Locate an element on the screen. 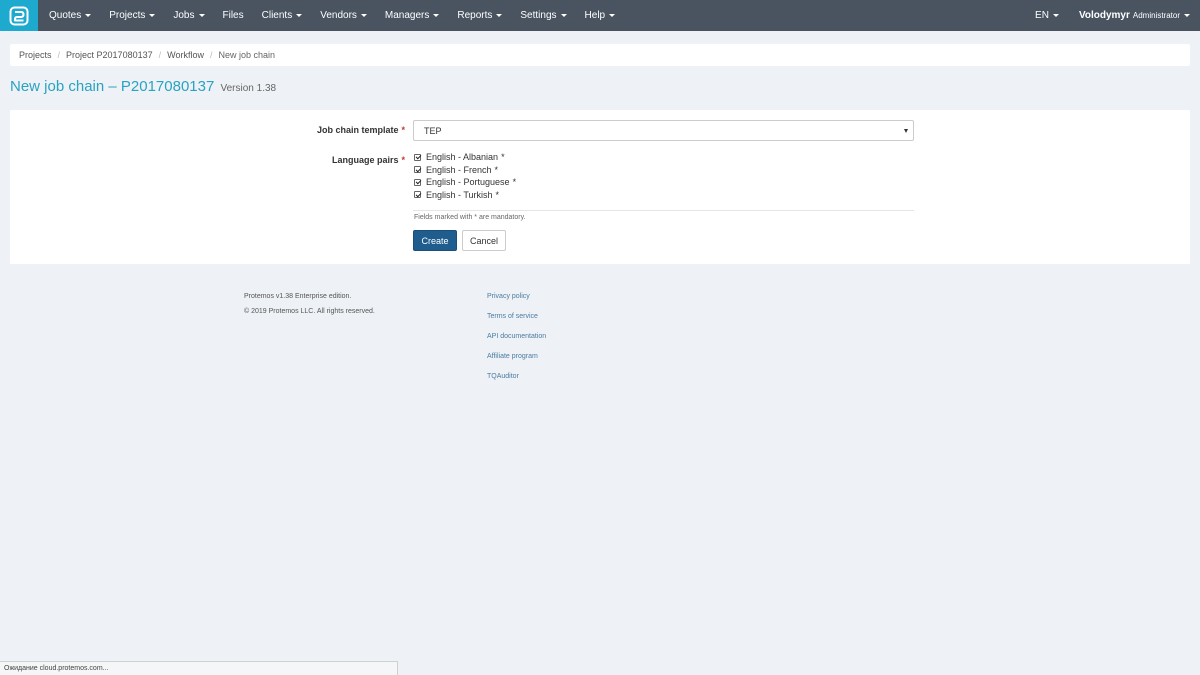  nav-item-quotes: Quotes is located at coordinates (70, 15).